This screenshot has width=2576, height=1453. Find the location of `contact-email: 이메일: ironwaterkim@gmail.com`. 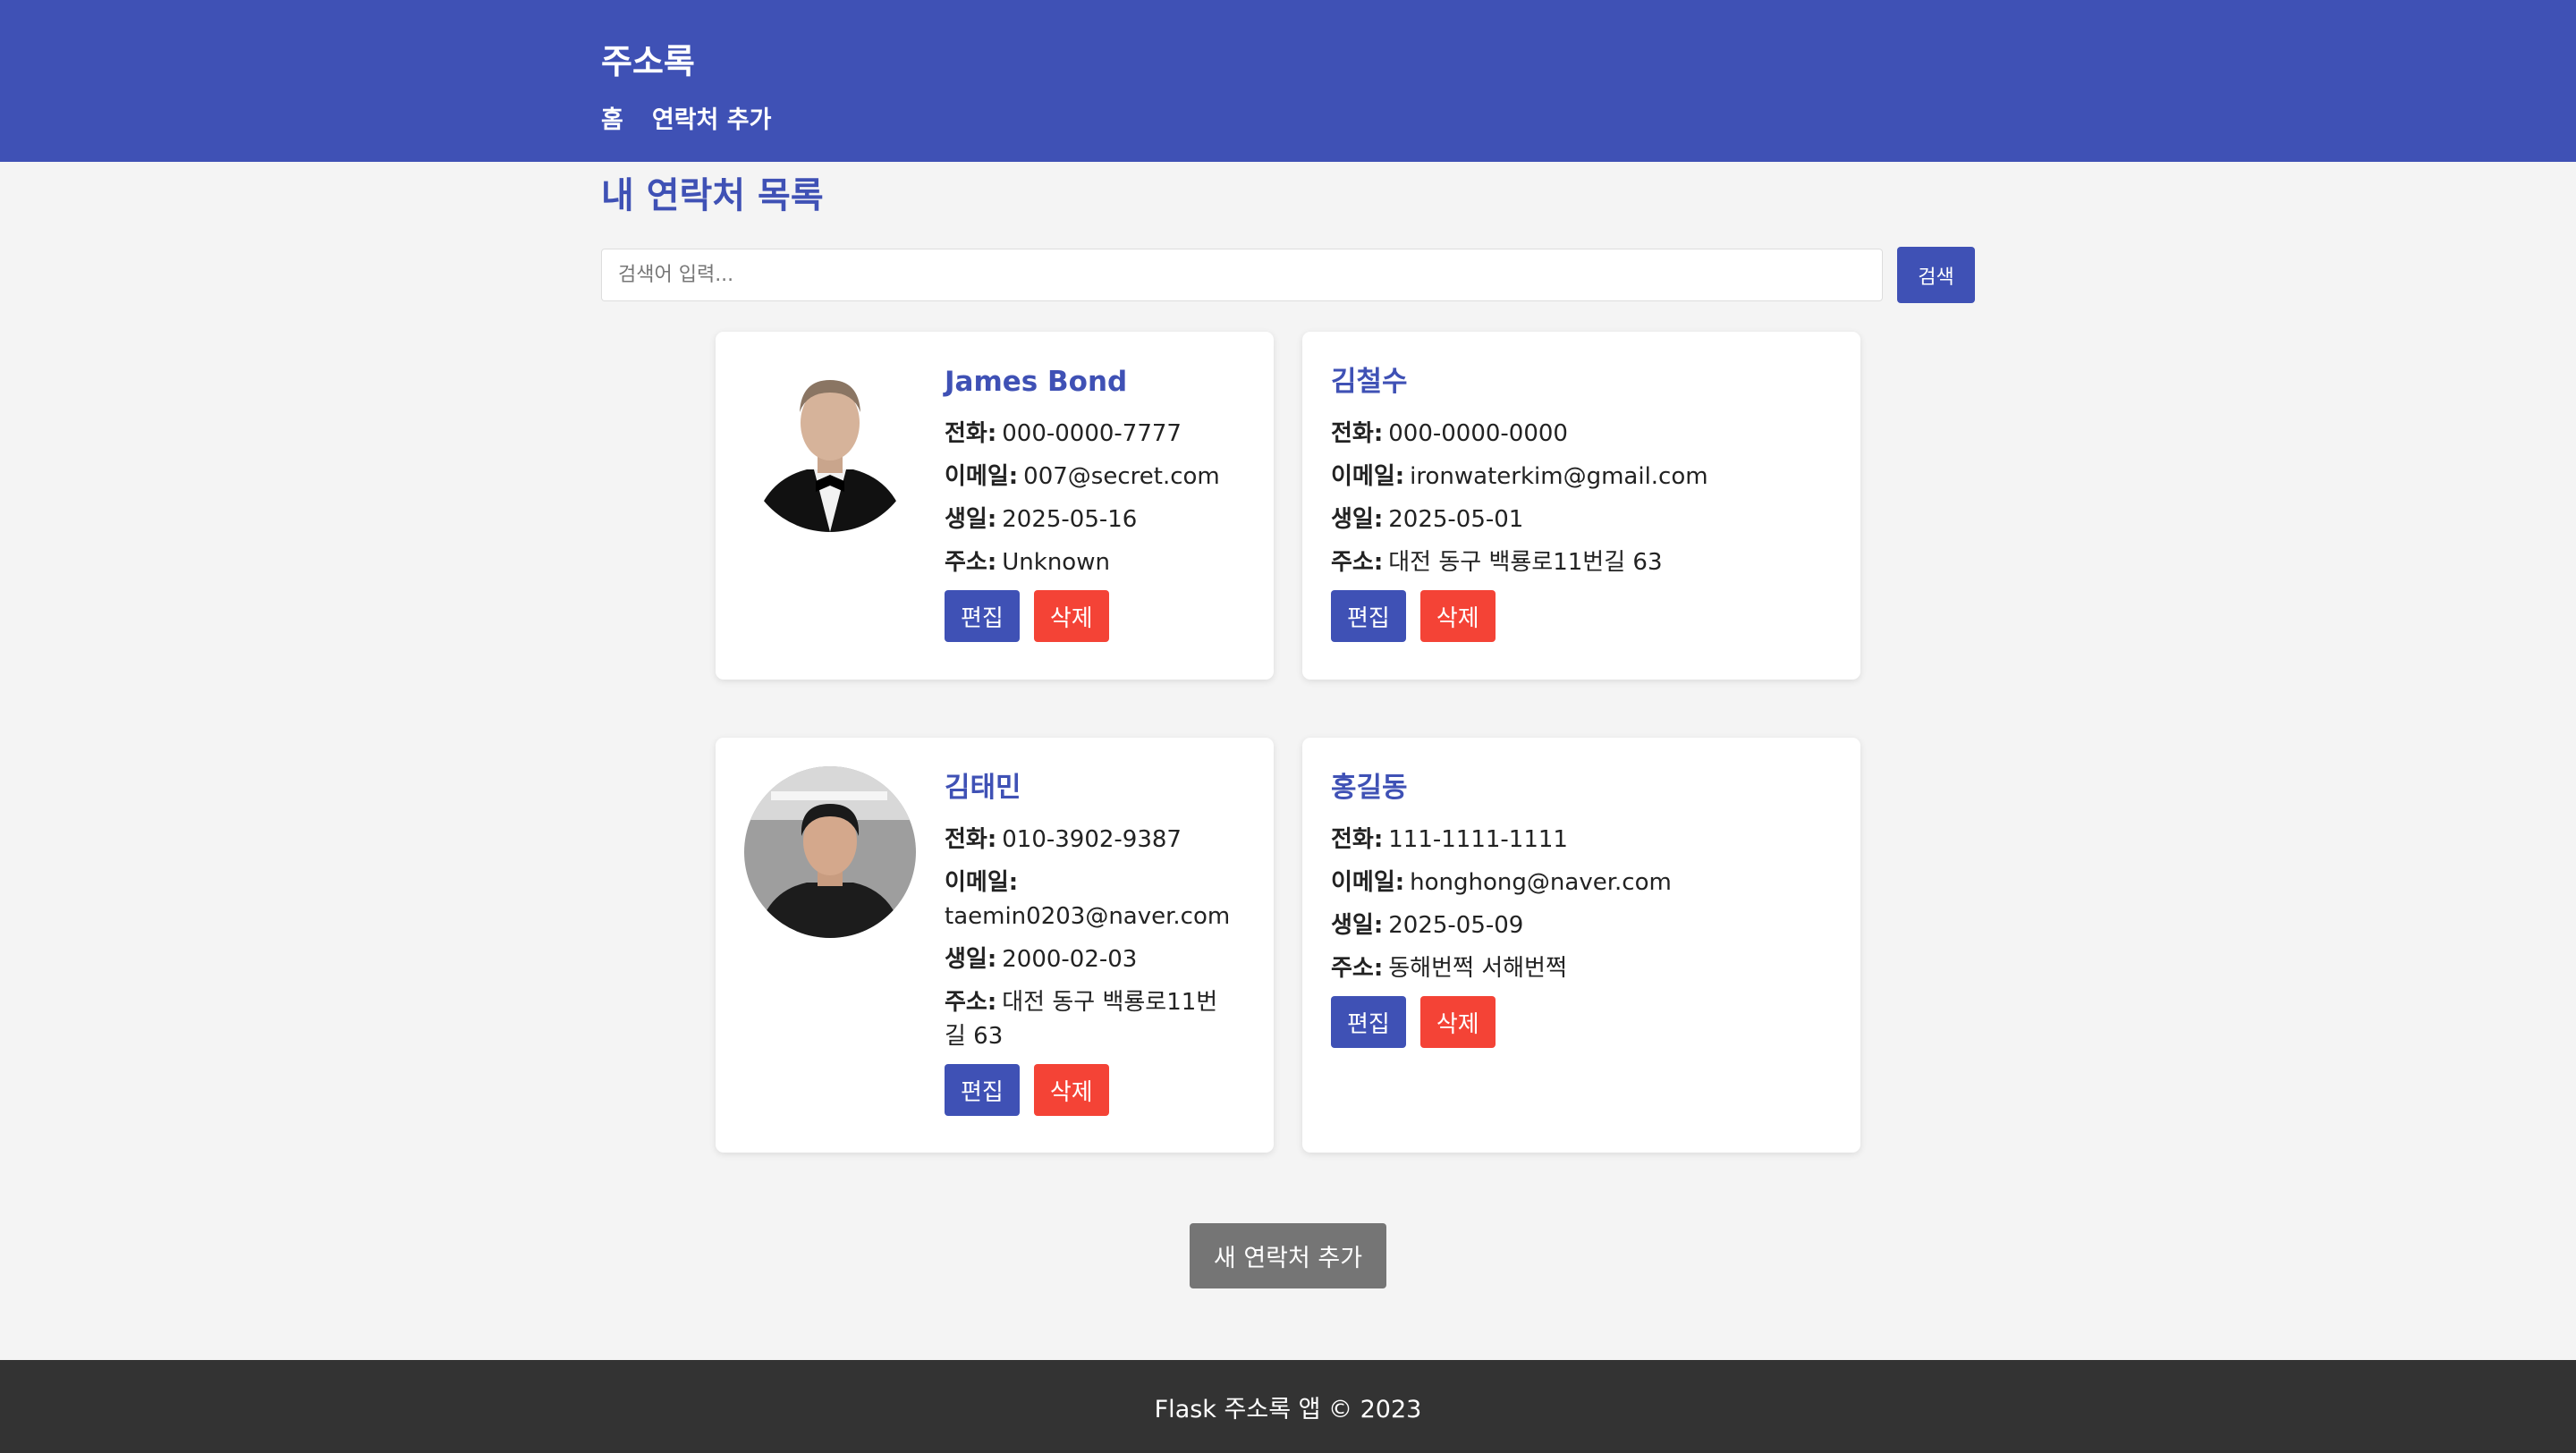

contact-email: 이메일: ironwaterkim@gmail.com is located at coordinates (1581, 477).